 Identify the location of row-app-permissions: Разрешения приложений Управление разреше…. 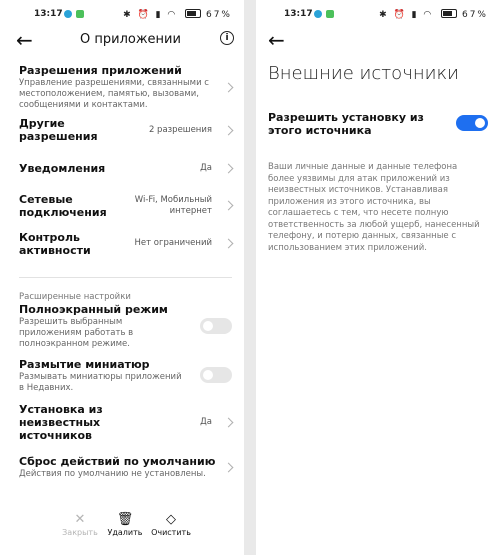
(126, 87).